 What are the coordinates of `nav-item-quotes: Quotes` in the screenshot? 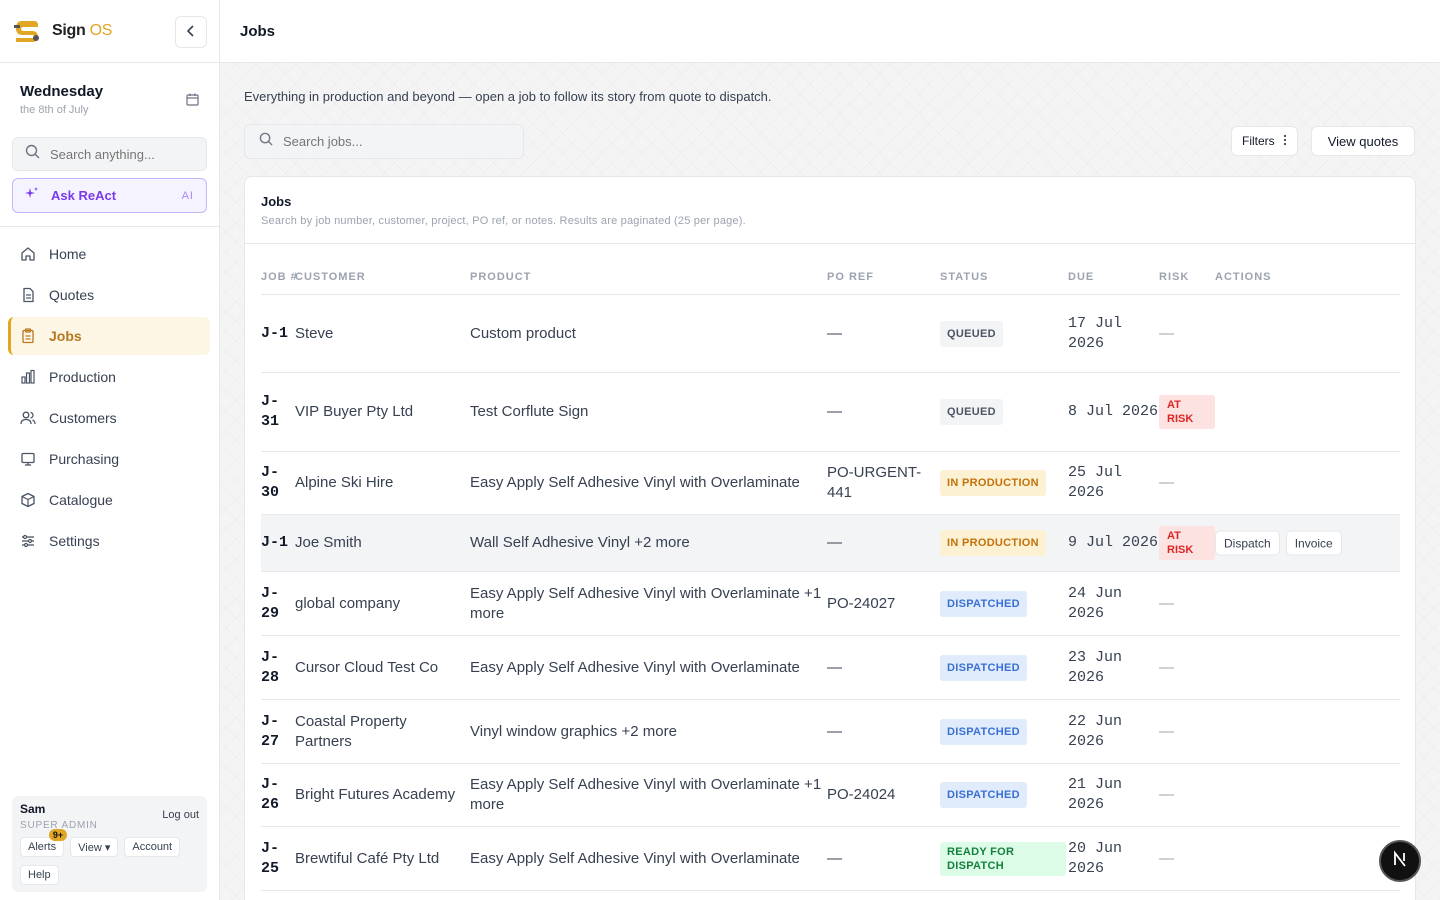 It's located at (109, 295).